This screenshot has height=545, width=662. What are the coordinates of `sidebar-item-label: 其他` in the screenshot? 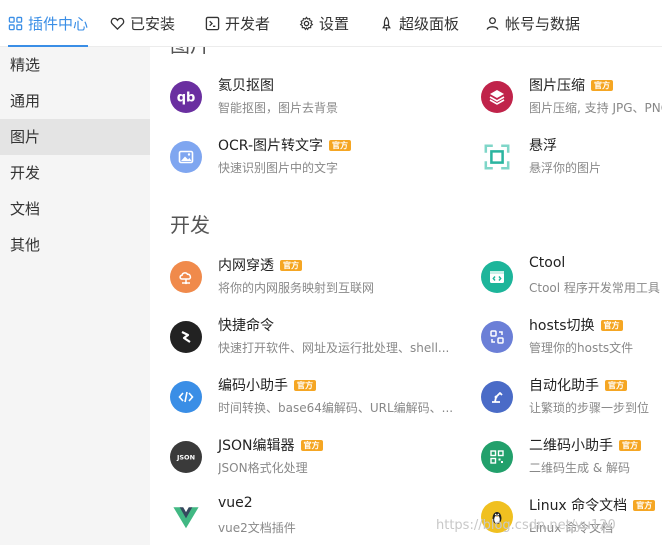 It's located at (25, 245).